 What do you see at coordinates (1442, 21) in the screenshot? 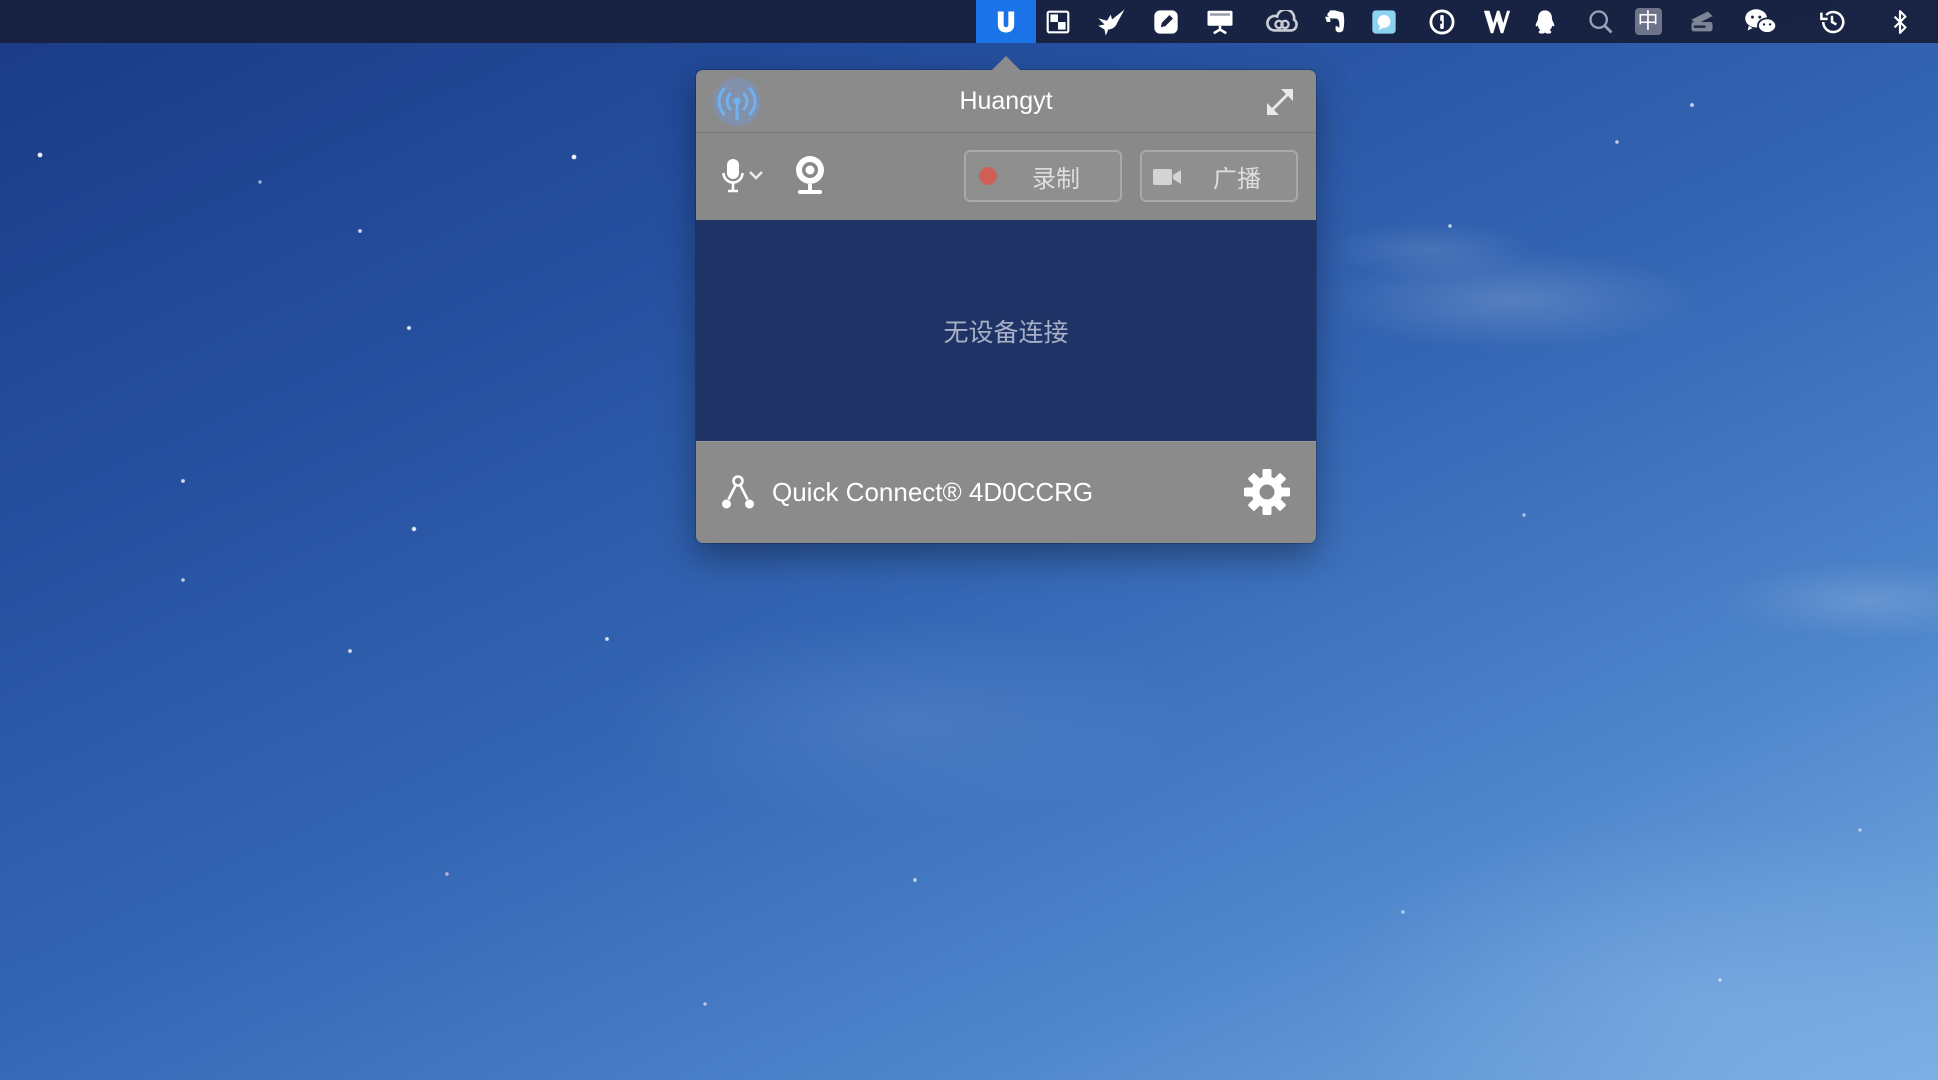
I see `1password-icon` at bounding box center [1442, 21].